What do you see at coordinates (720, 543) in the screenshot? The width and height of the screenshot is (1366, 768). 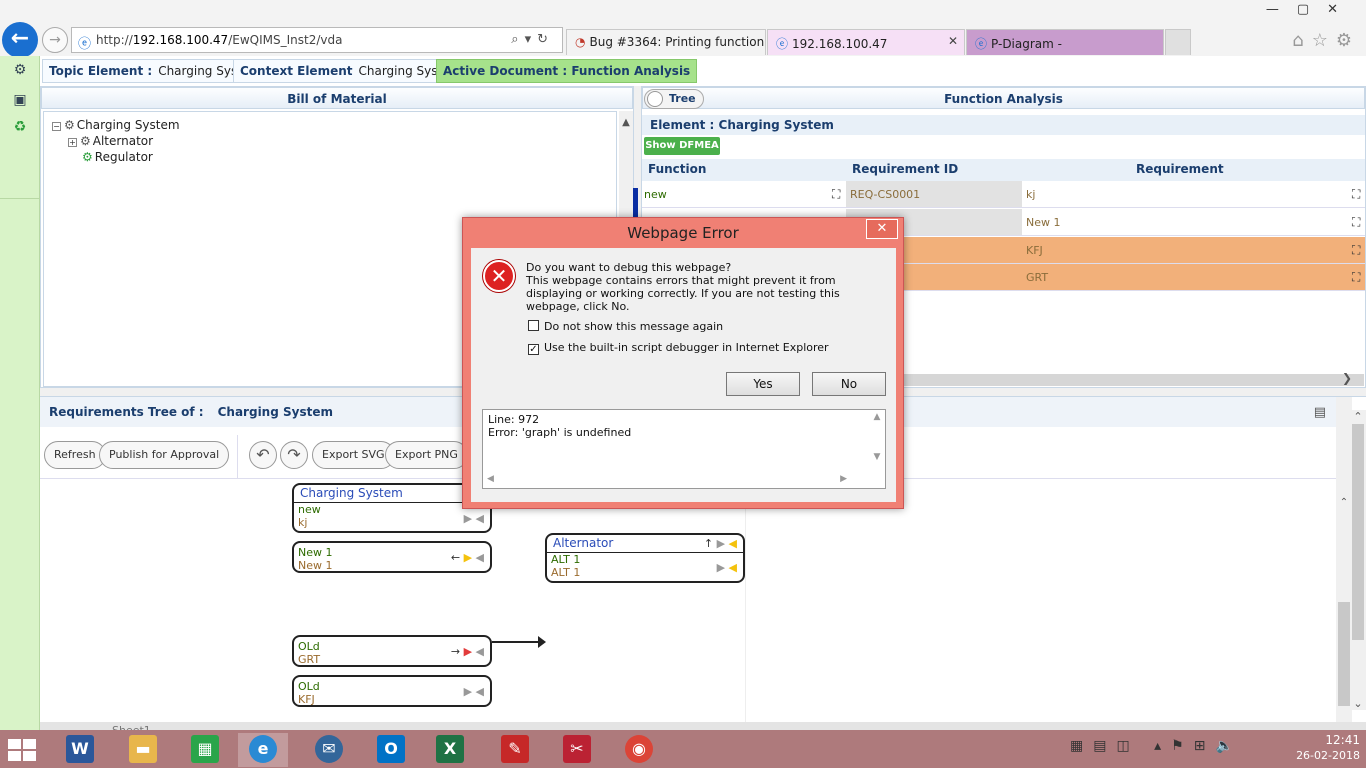 I see `node-triangle-icons: ↑ ▶ ◀` at bounding box center [720, 543].